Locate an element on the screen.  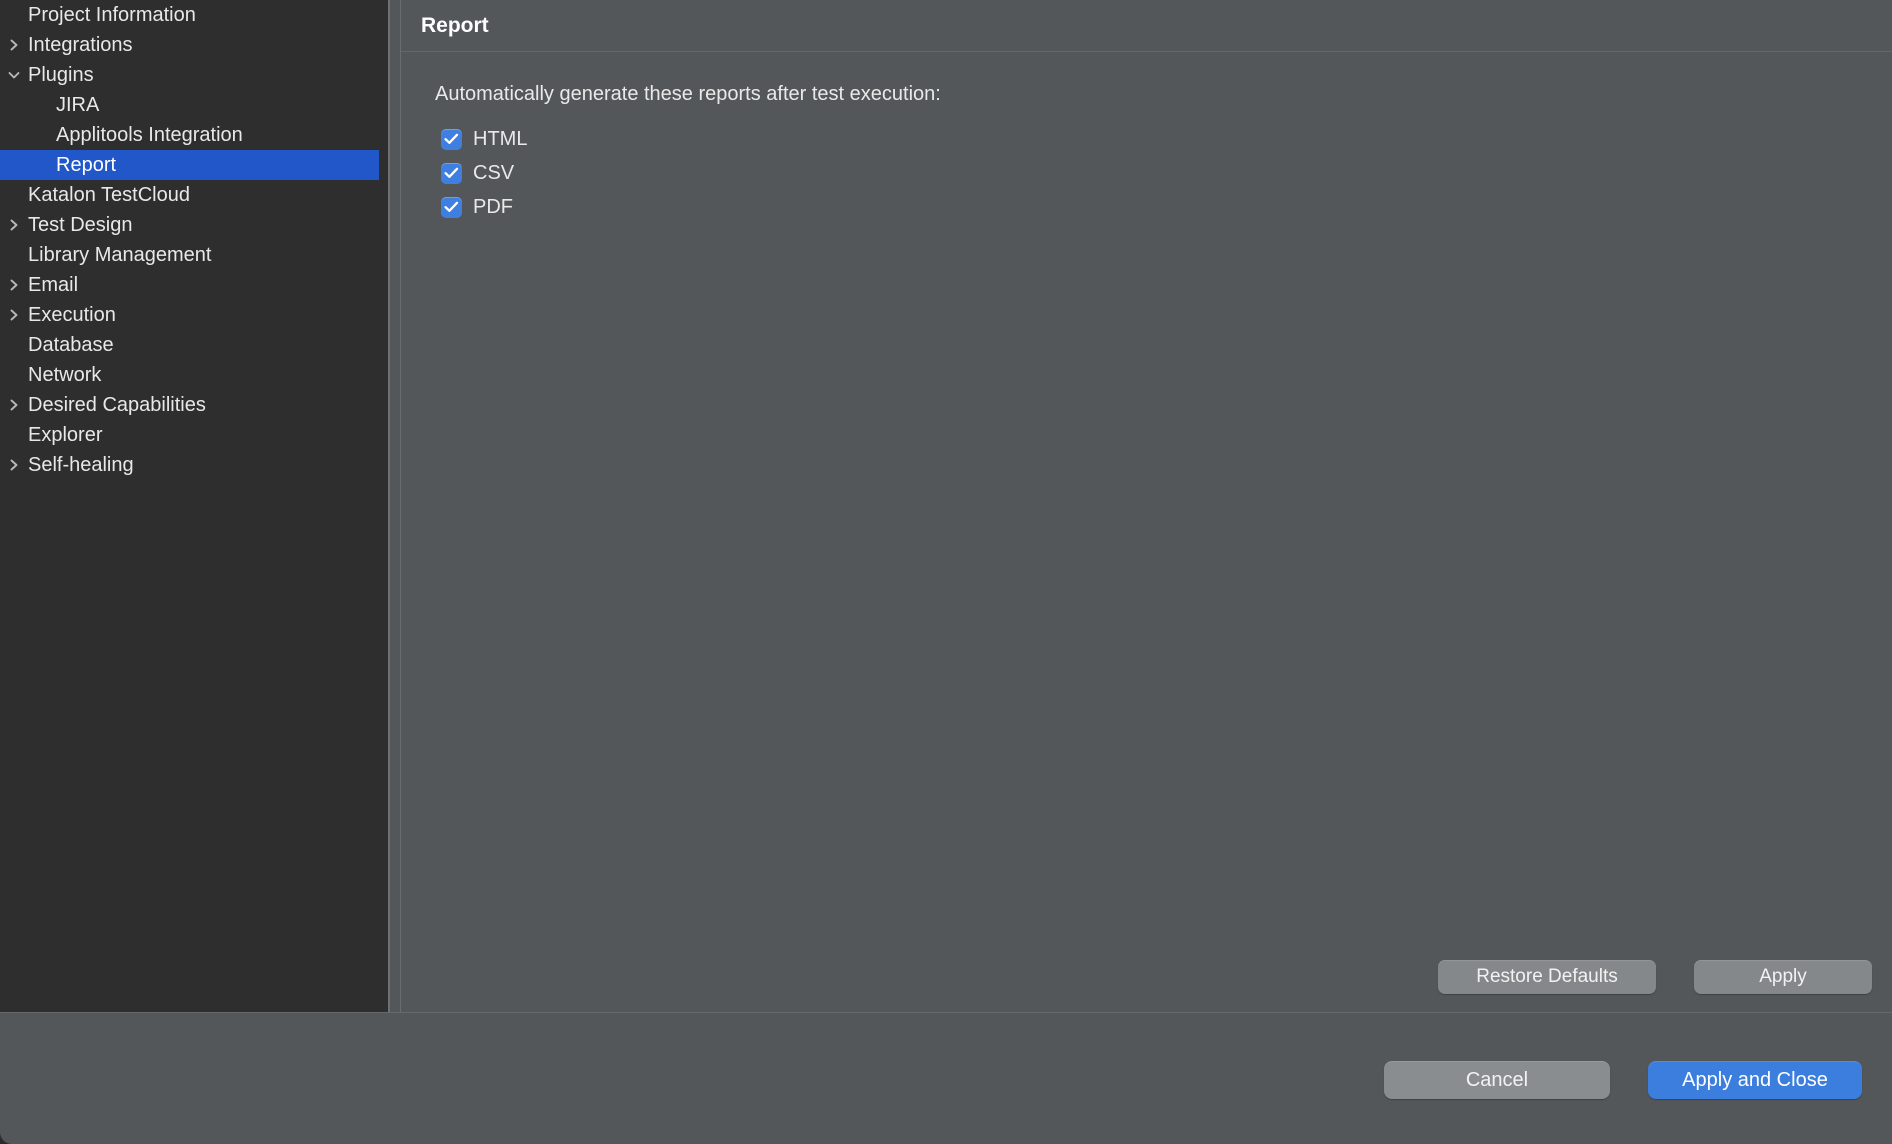
sidebar-item-applitools-integration: Applitools Integration is located at coordinates (194, 135).